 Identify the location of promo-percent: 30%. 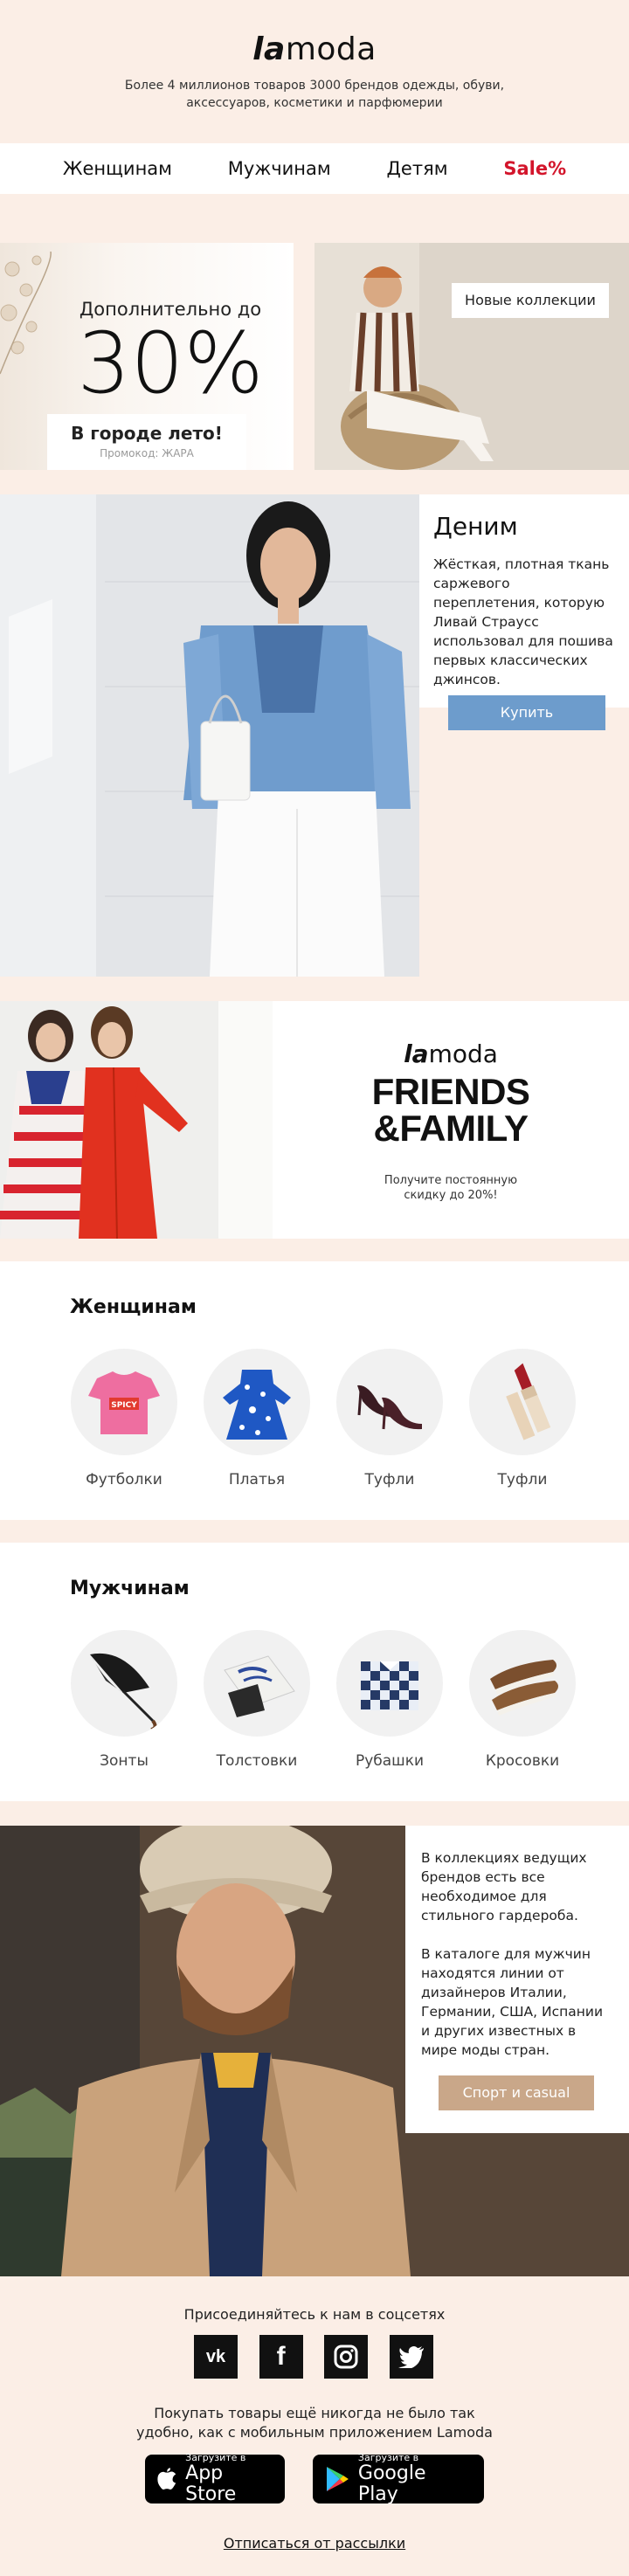
(170, 363).